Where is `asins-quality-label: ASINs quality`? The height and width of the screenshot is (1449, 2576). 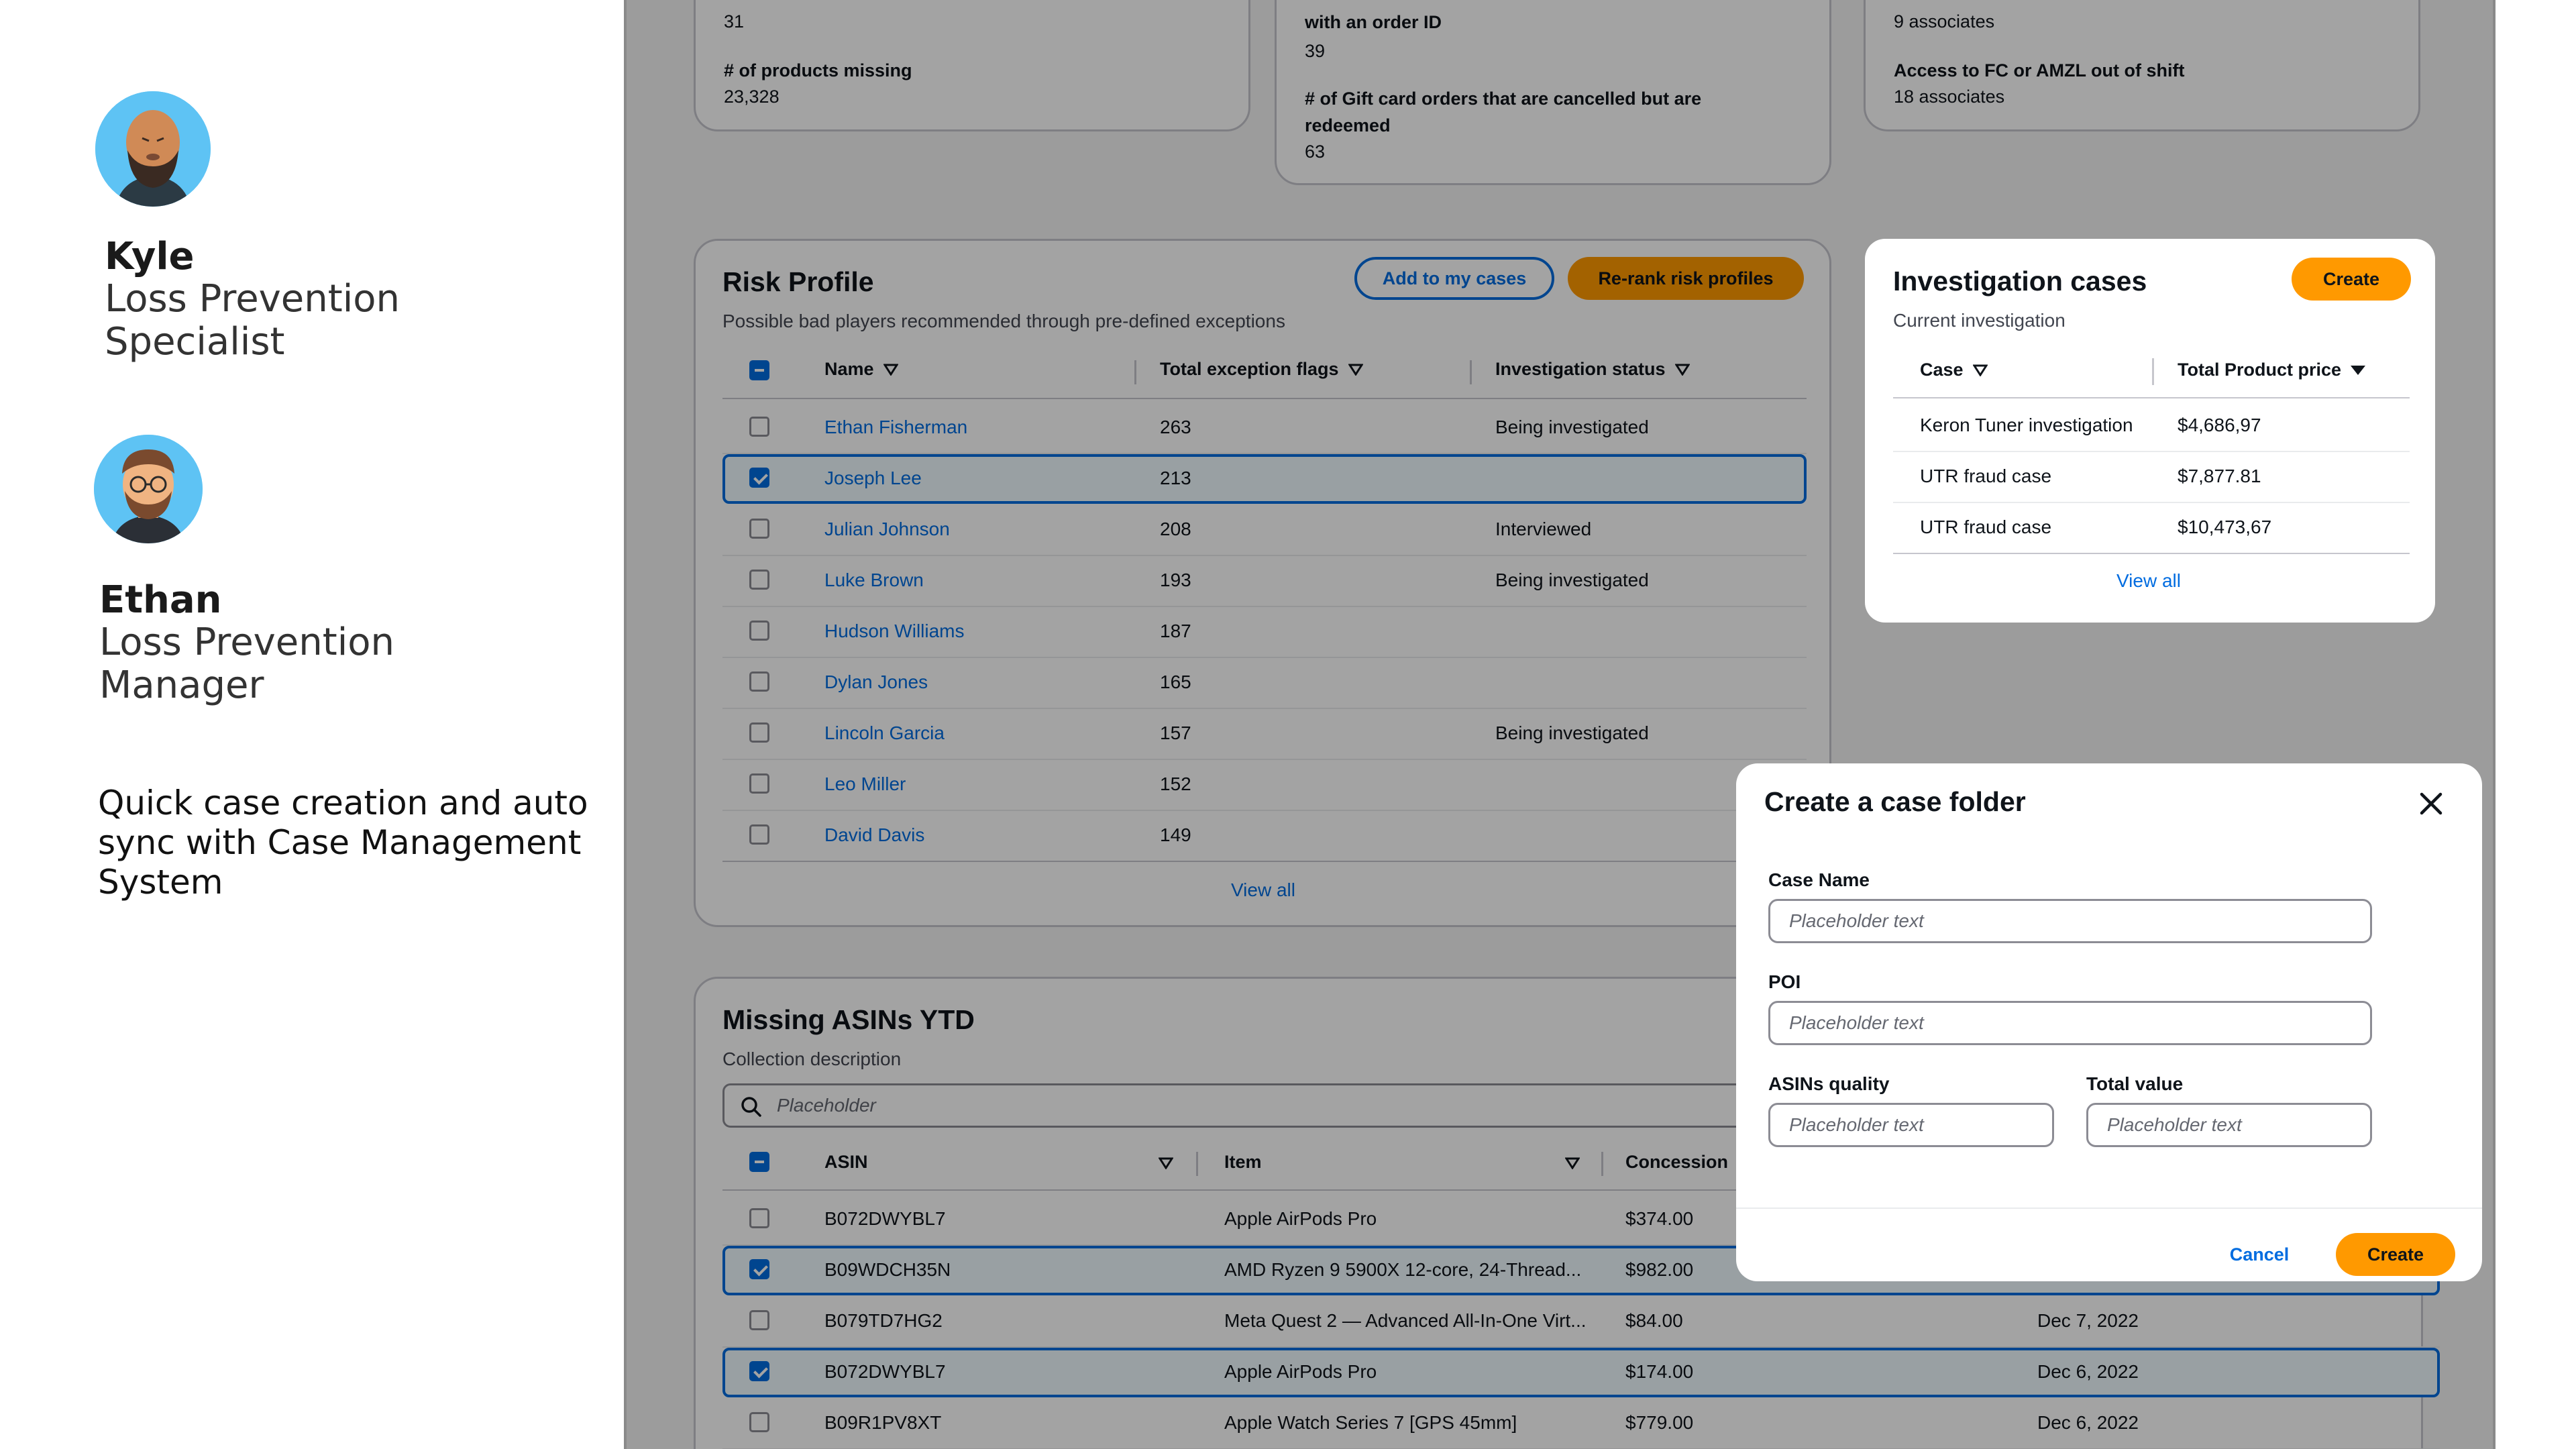 asins-quality-label: ASINs quality is located at coordinates (1829, 1083).